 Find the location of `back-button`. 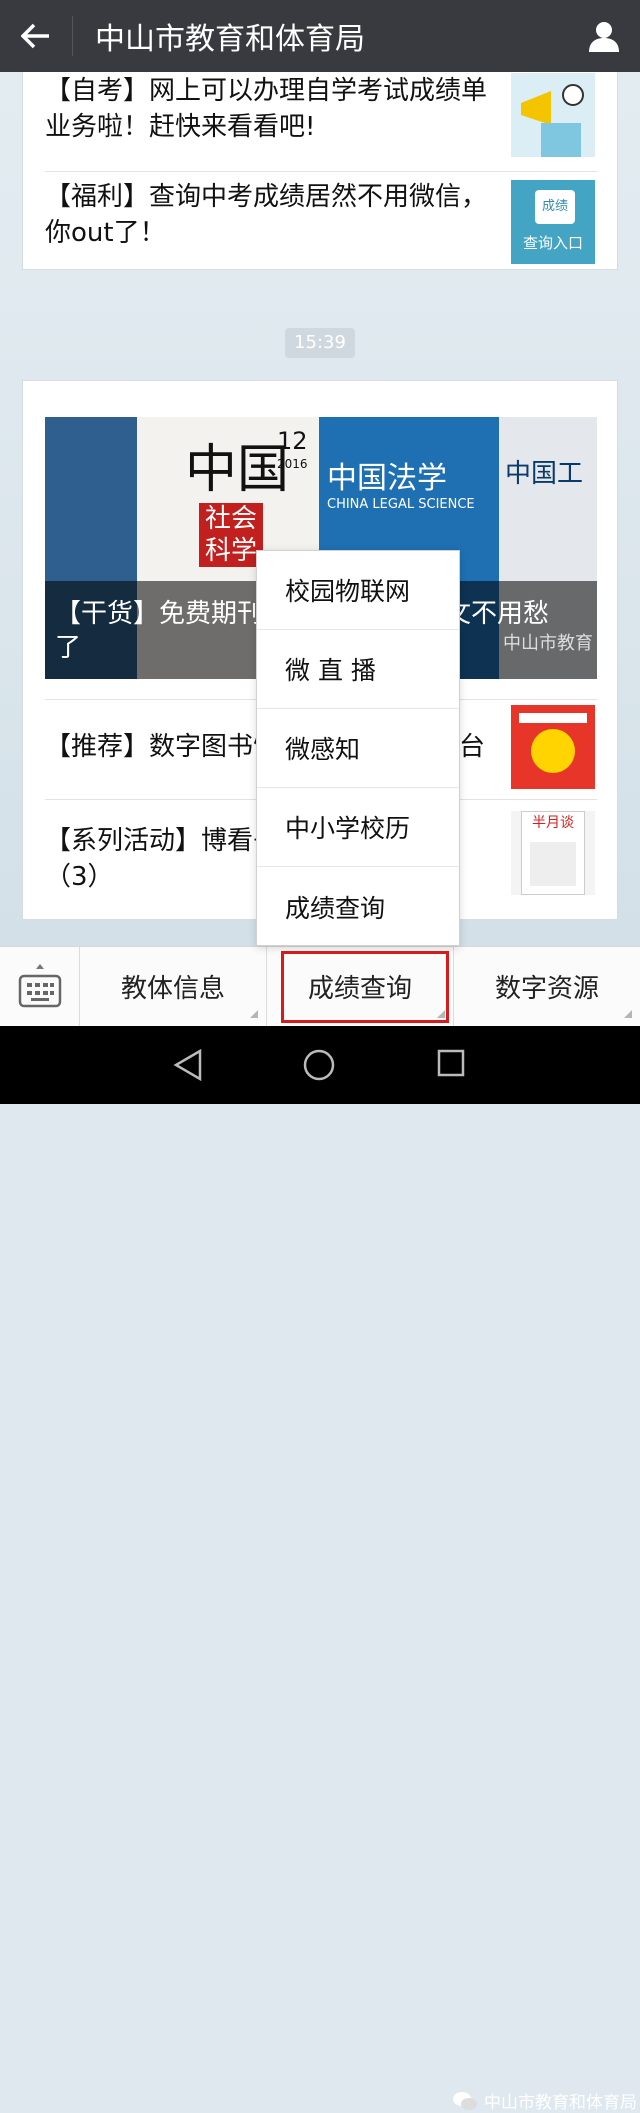

back-button is located at coordinates (36, 36).